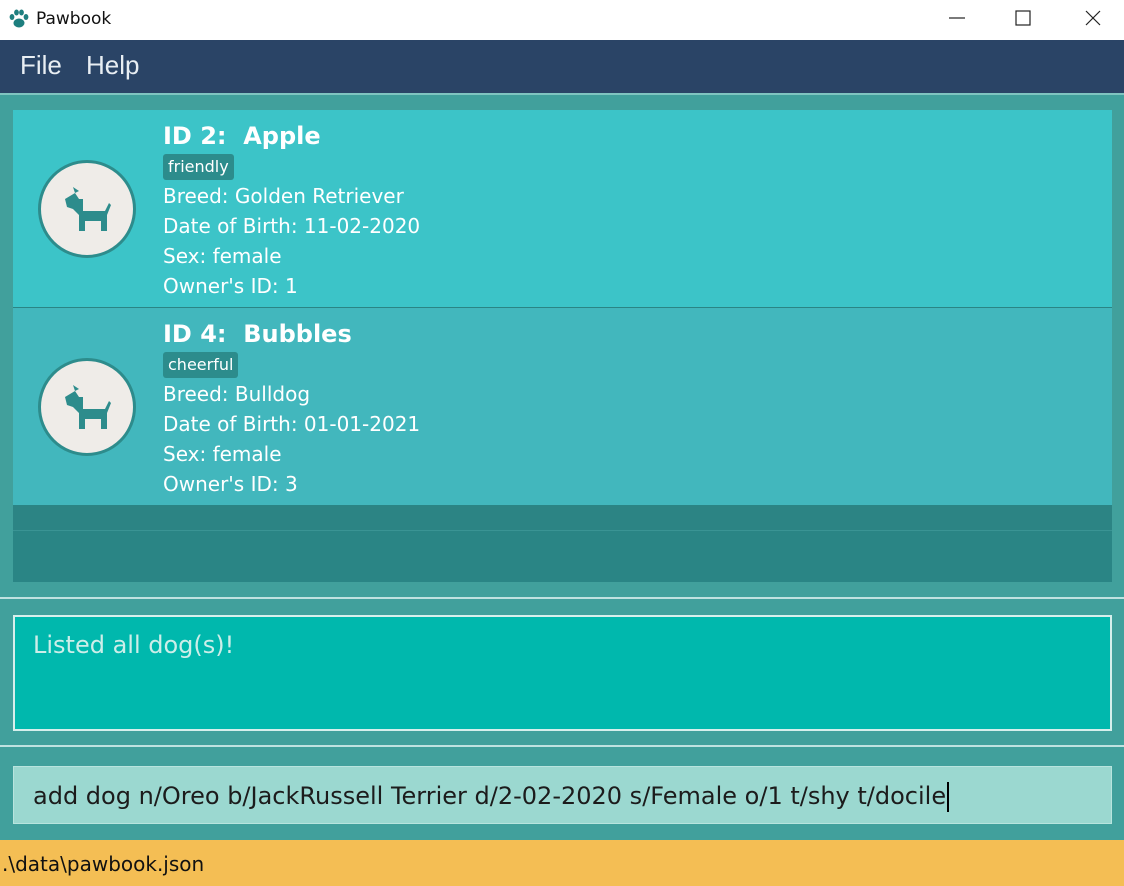 This screenshot has height=886, width=1124. Describe the element at coordinates (41, 65) in the screenshot. I see `menu-file: File` at that location.